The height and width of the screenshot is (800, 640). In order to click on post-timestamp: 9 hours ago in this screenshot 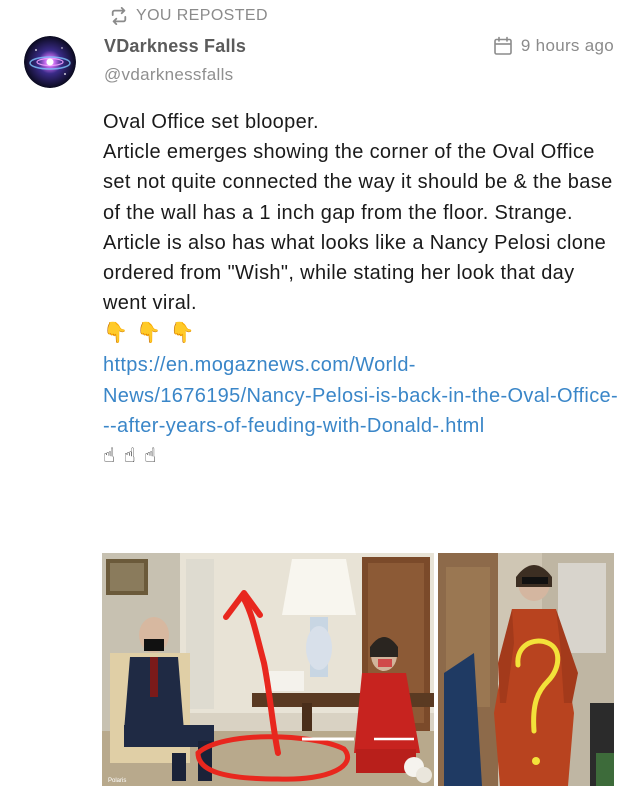, I will do `click(553, 46)`.